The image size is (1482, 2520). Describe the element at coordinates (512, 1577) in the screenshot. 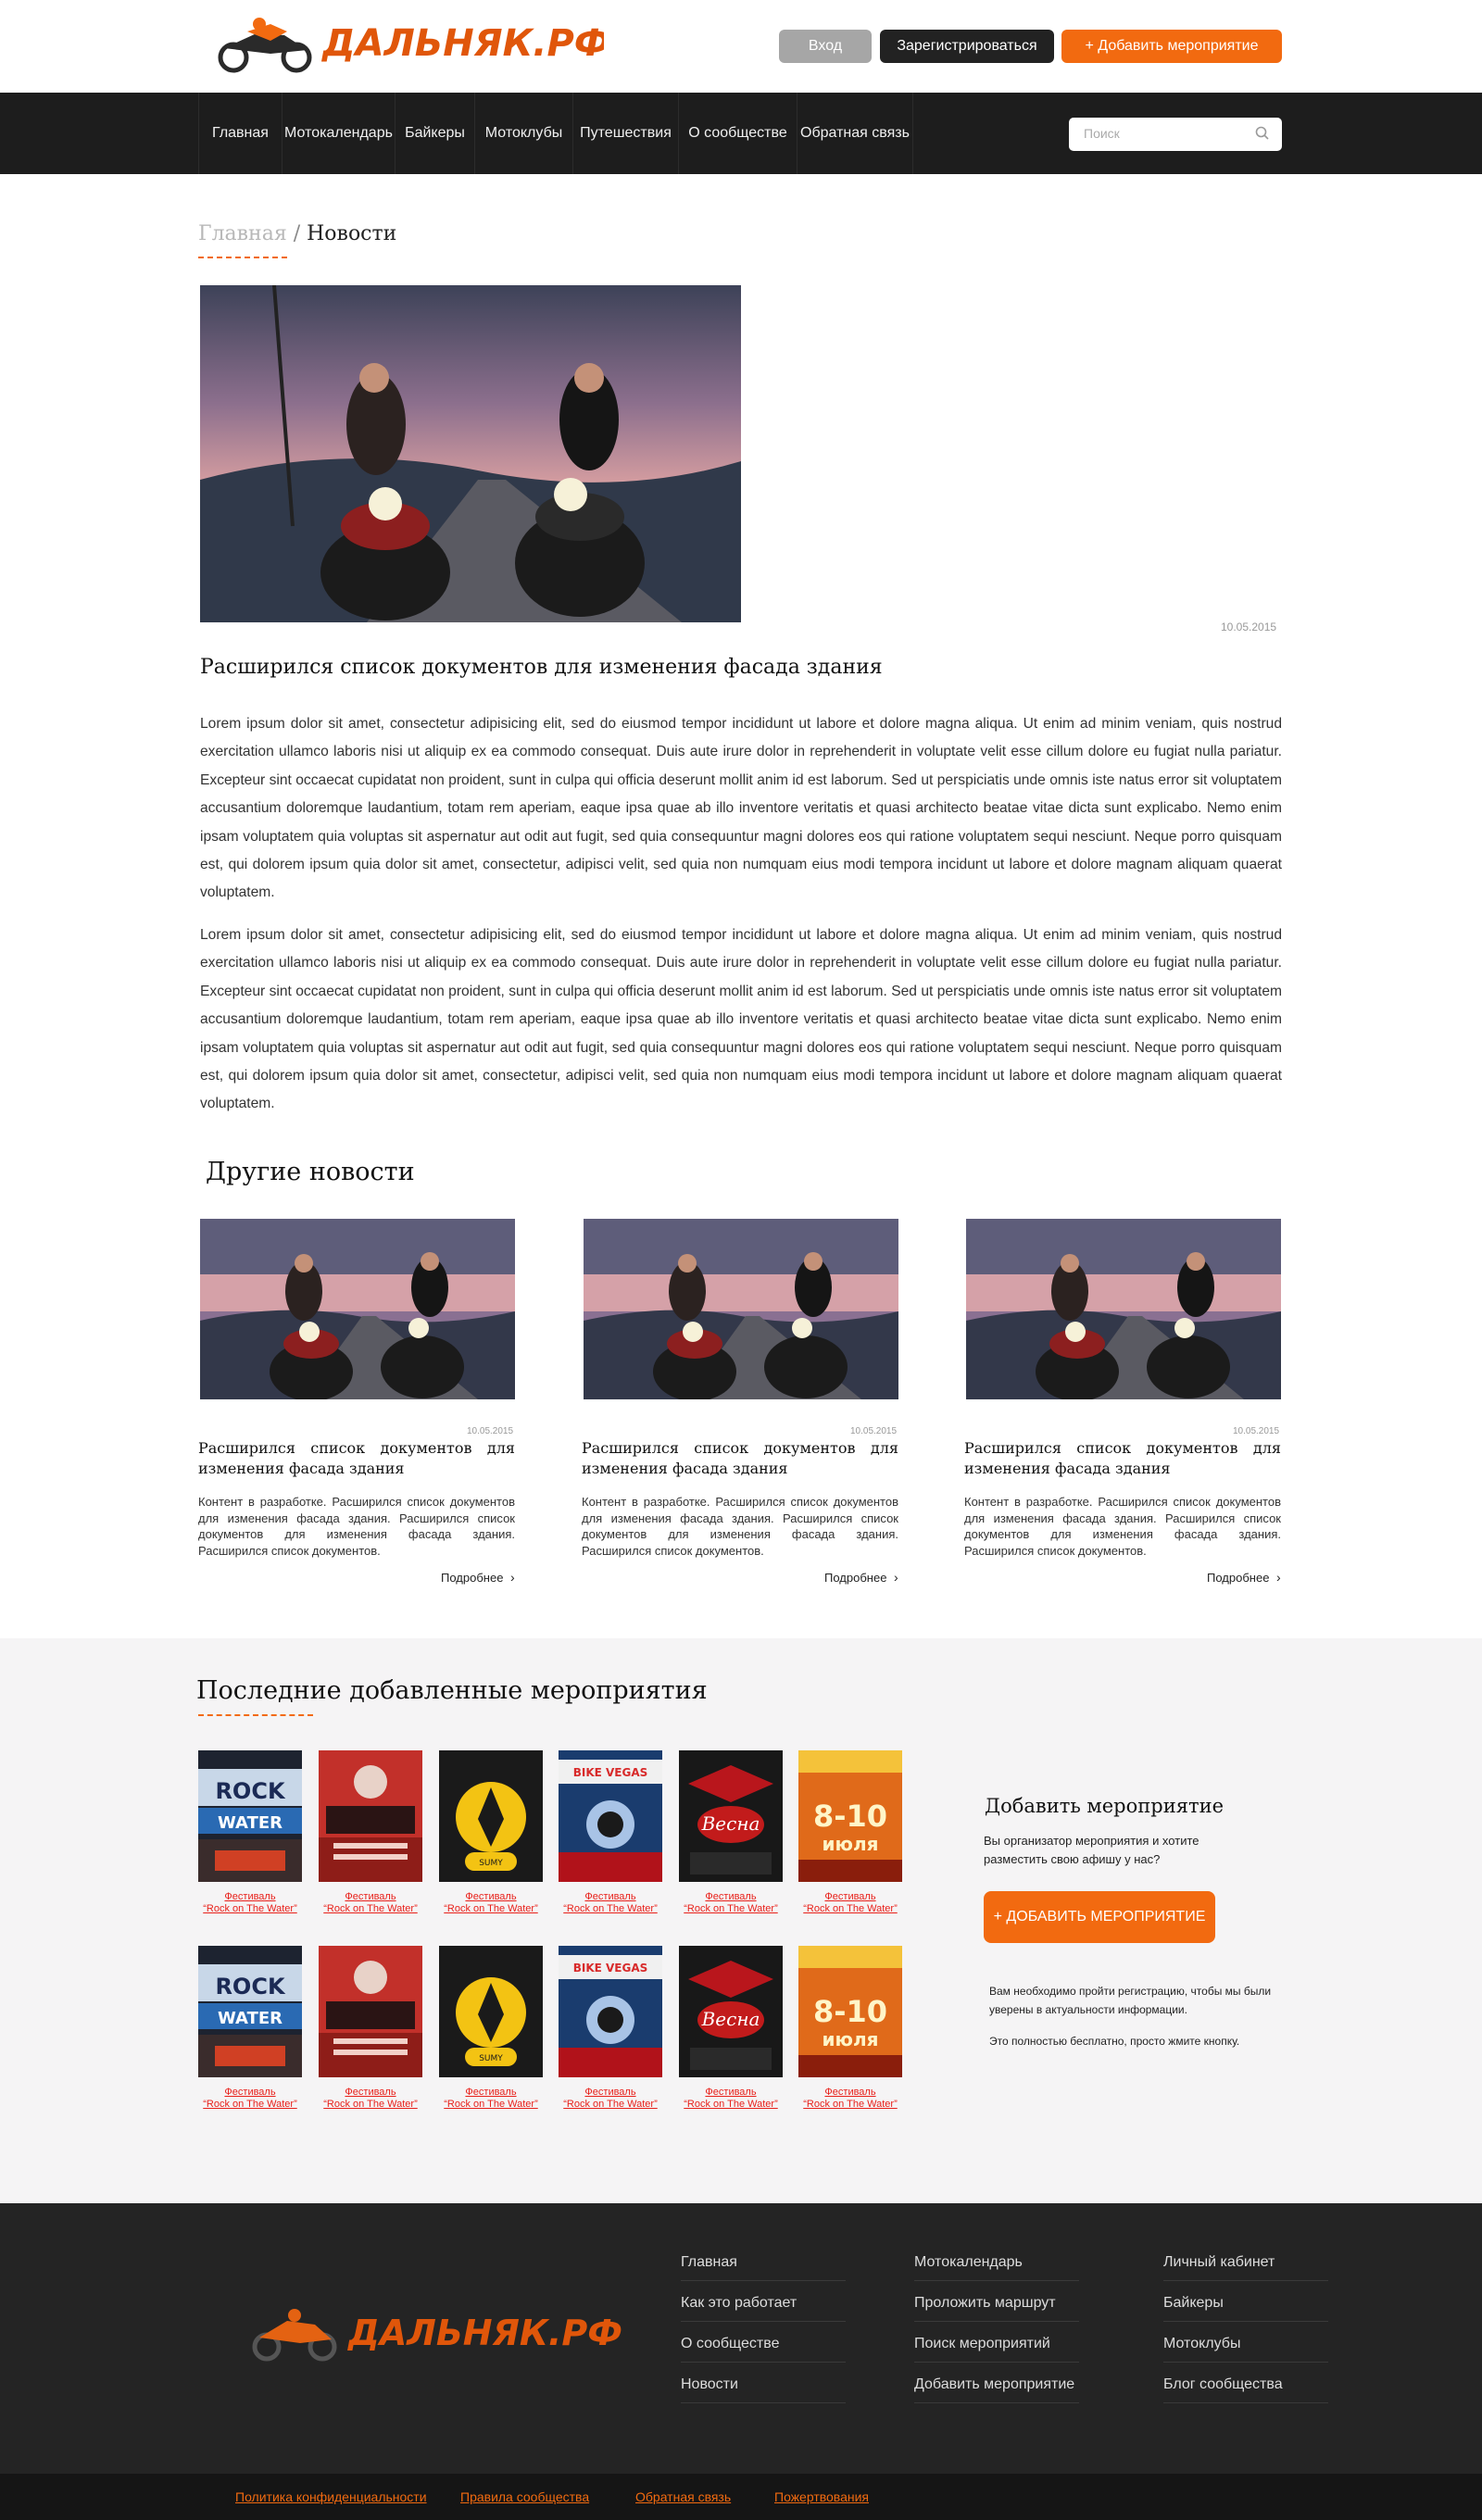

I see `chevron-right-icon: ›` at that location.